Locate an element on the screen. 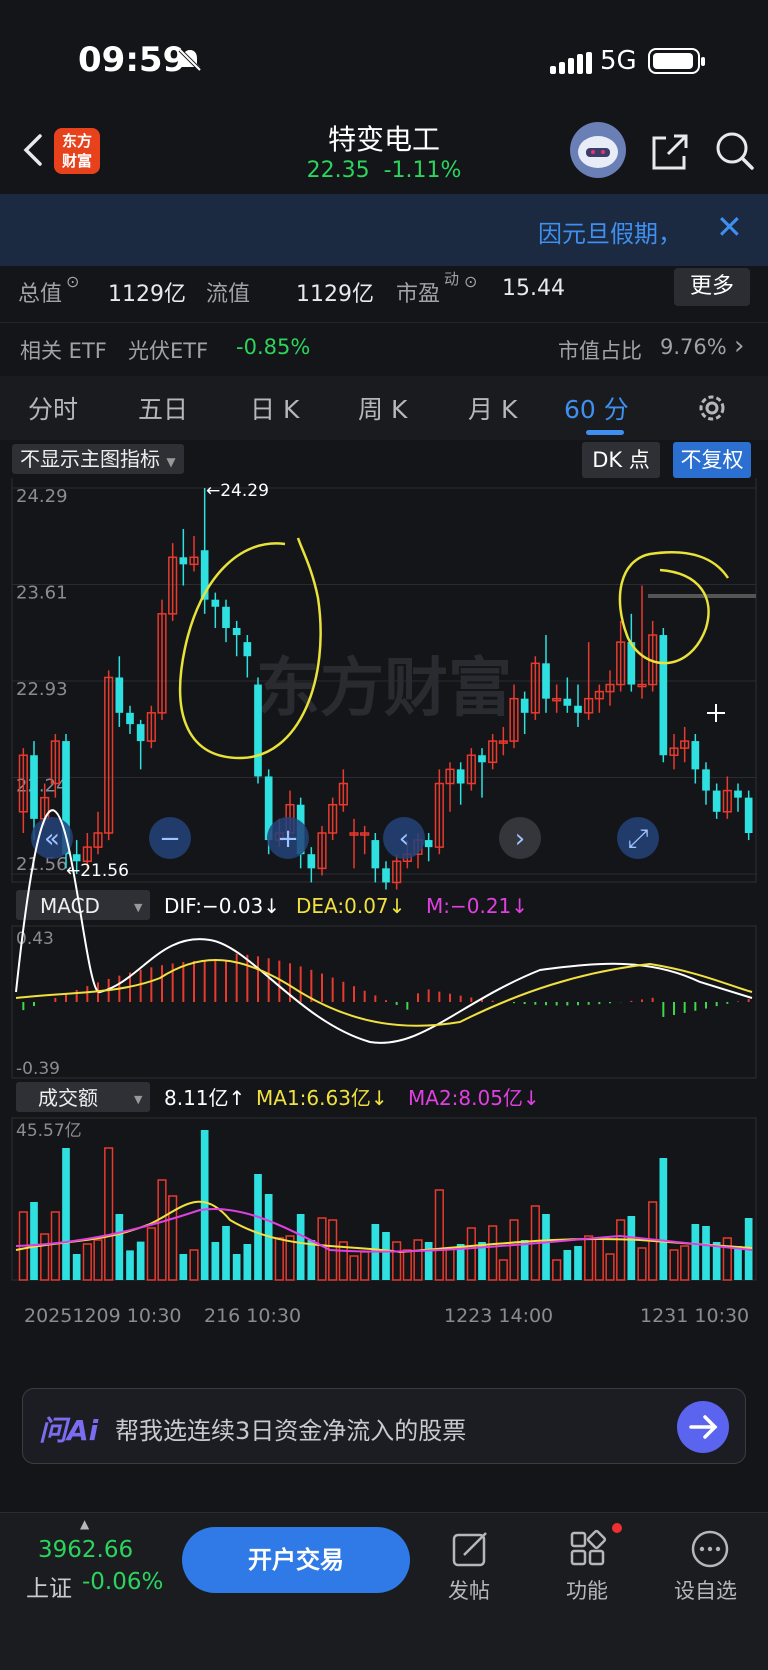  index-name: 上证 is located at coordinates (49, 1586).